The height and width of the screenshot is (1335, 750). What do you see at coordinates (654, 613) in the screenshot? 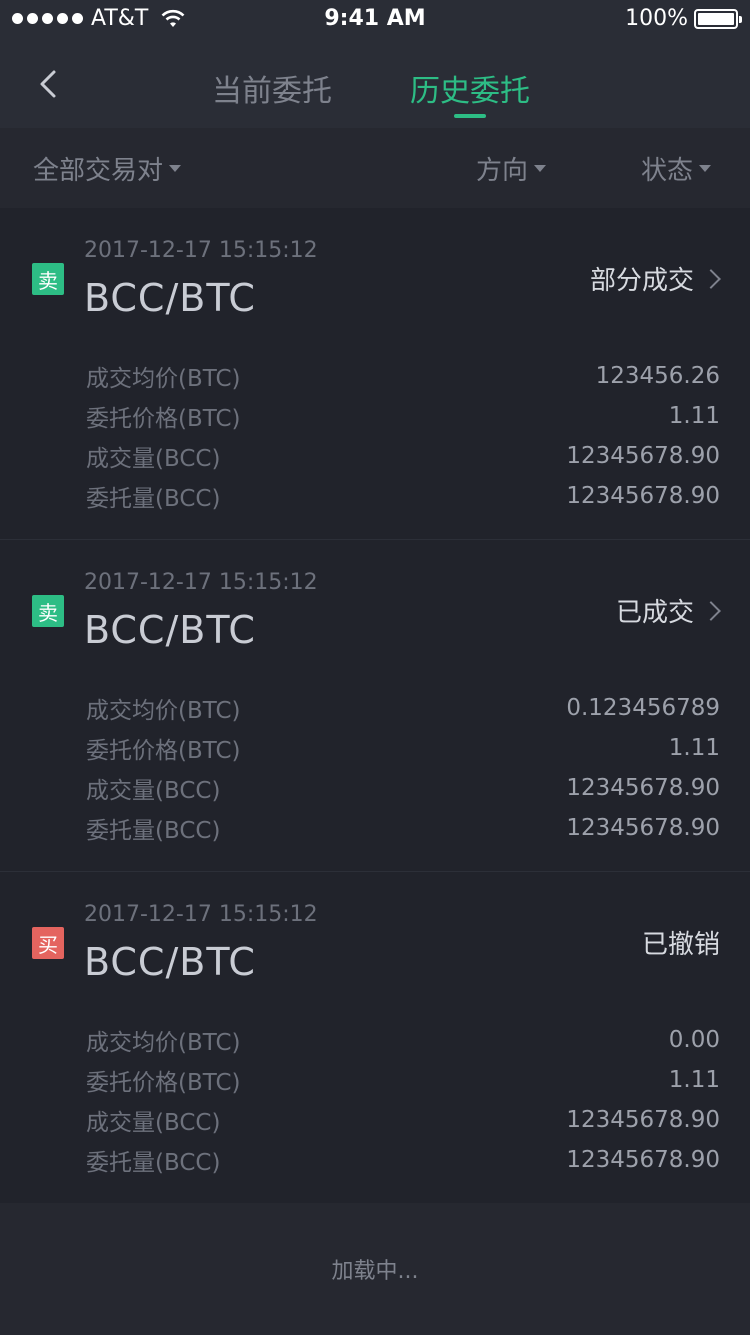
I see `order-status-label: 已成交` at bounding box center [654, 613].